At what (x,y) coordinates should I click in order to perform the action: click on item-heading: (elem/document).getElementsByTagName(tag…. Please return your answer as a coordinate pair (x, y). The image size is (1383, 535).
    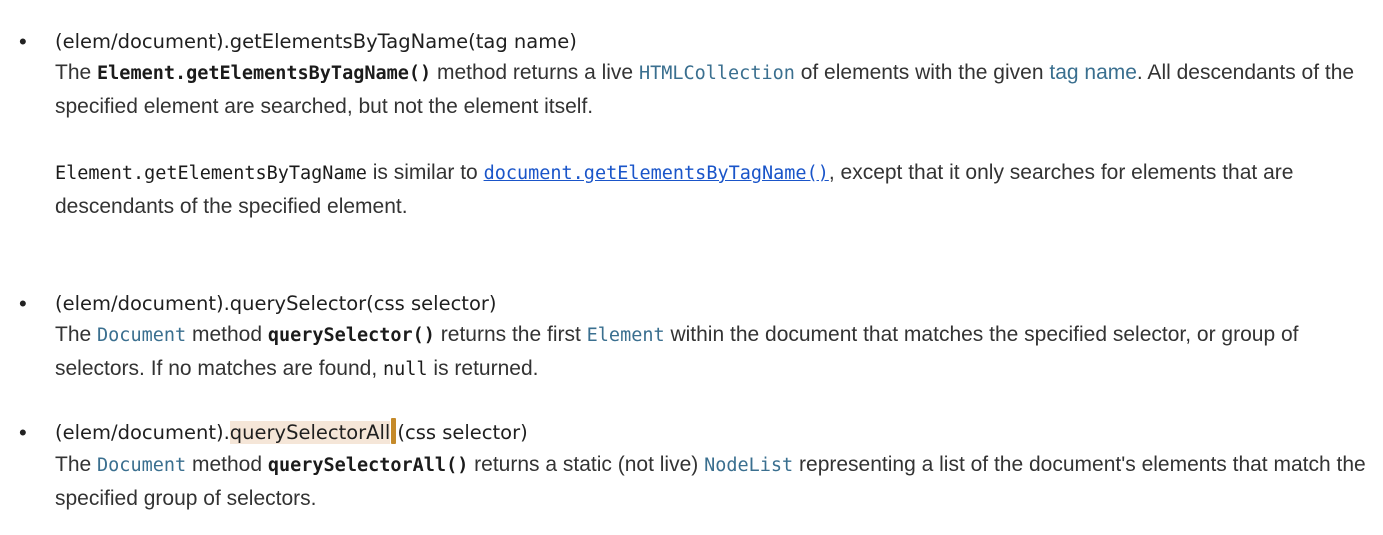
    Looking at the image, I should click on (316, 41).